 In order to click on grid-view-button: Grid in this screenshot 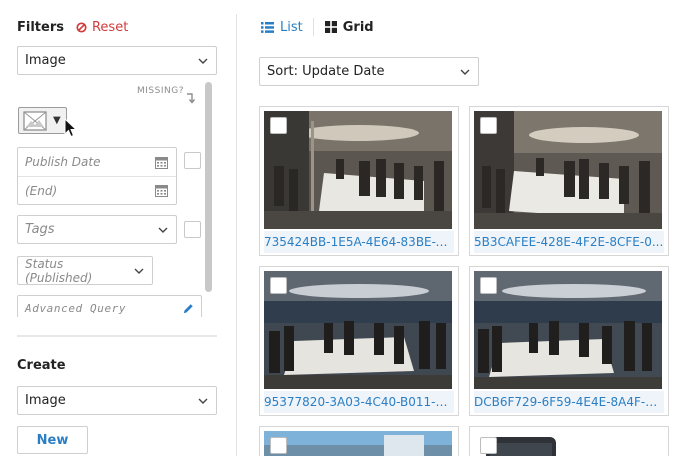, I will do `click(349, 27)`.